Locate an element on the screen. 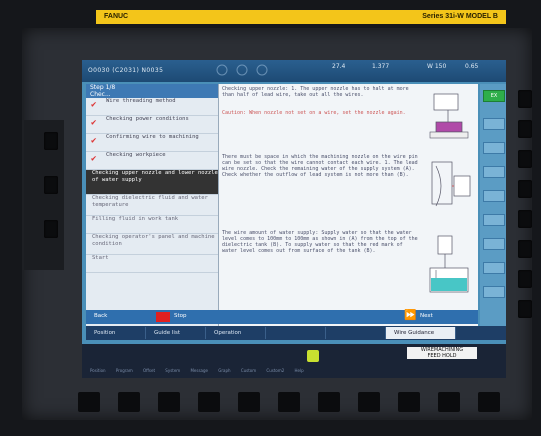 The image size is (541, 436). machine-mode-box: WIREMACHINING FEED HOLD is located at coordinates (442, 353).